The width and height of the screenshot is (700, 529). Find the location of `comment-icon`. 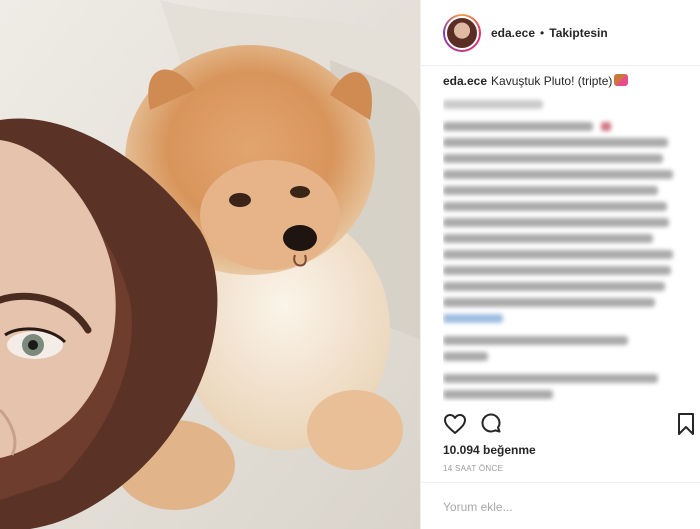

comment-icon is located at coordinates (491, 424).